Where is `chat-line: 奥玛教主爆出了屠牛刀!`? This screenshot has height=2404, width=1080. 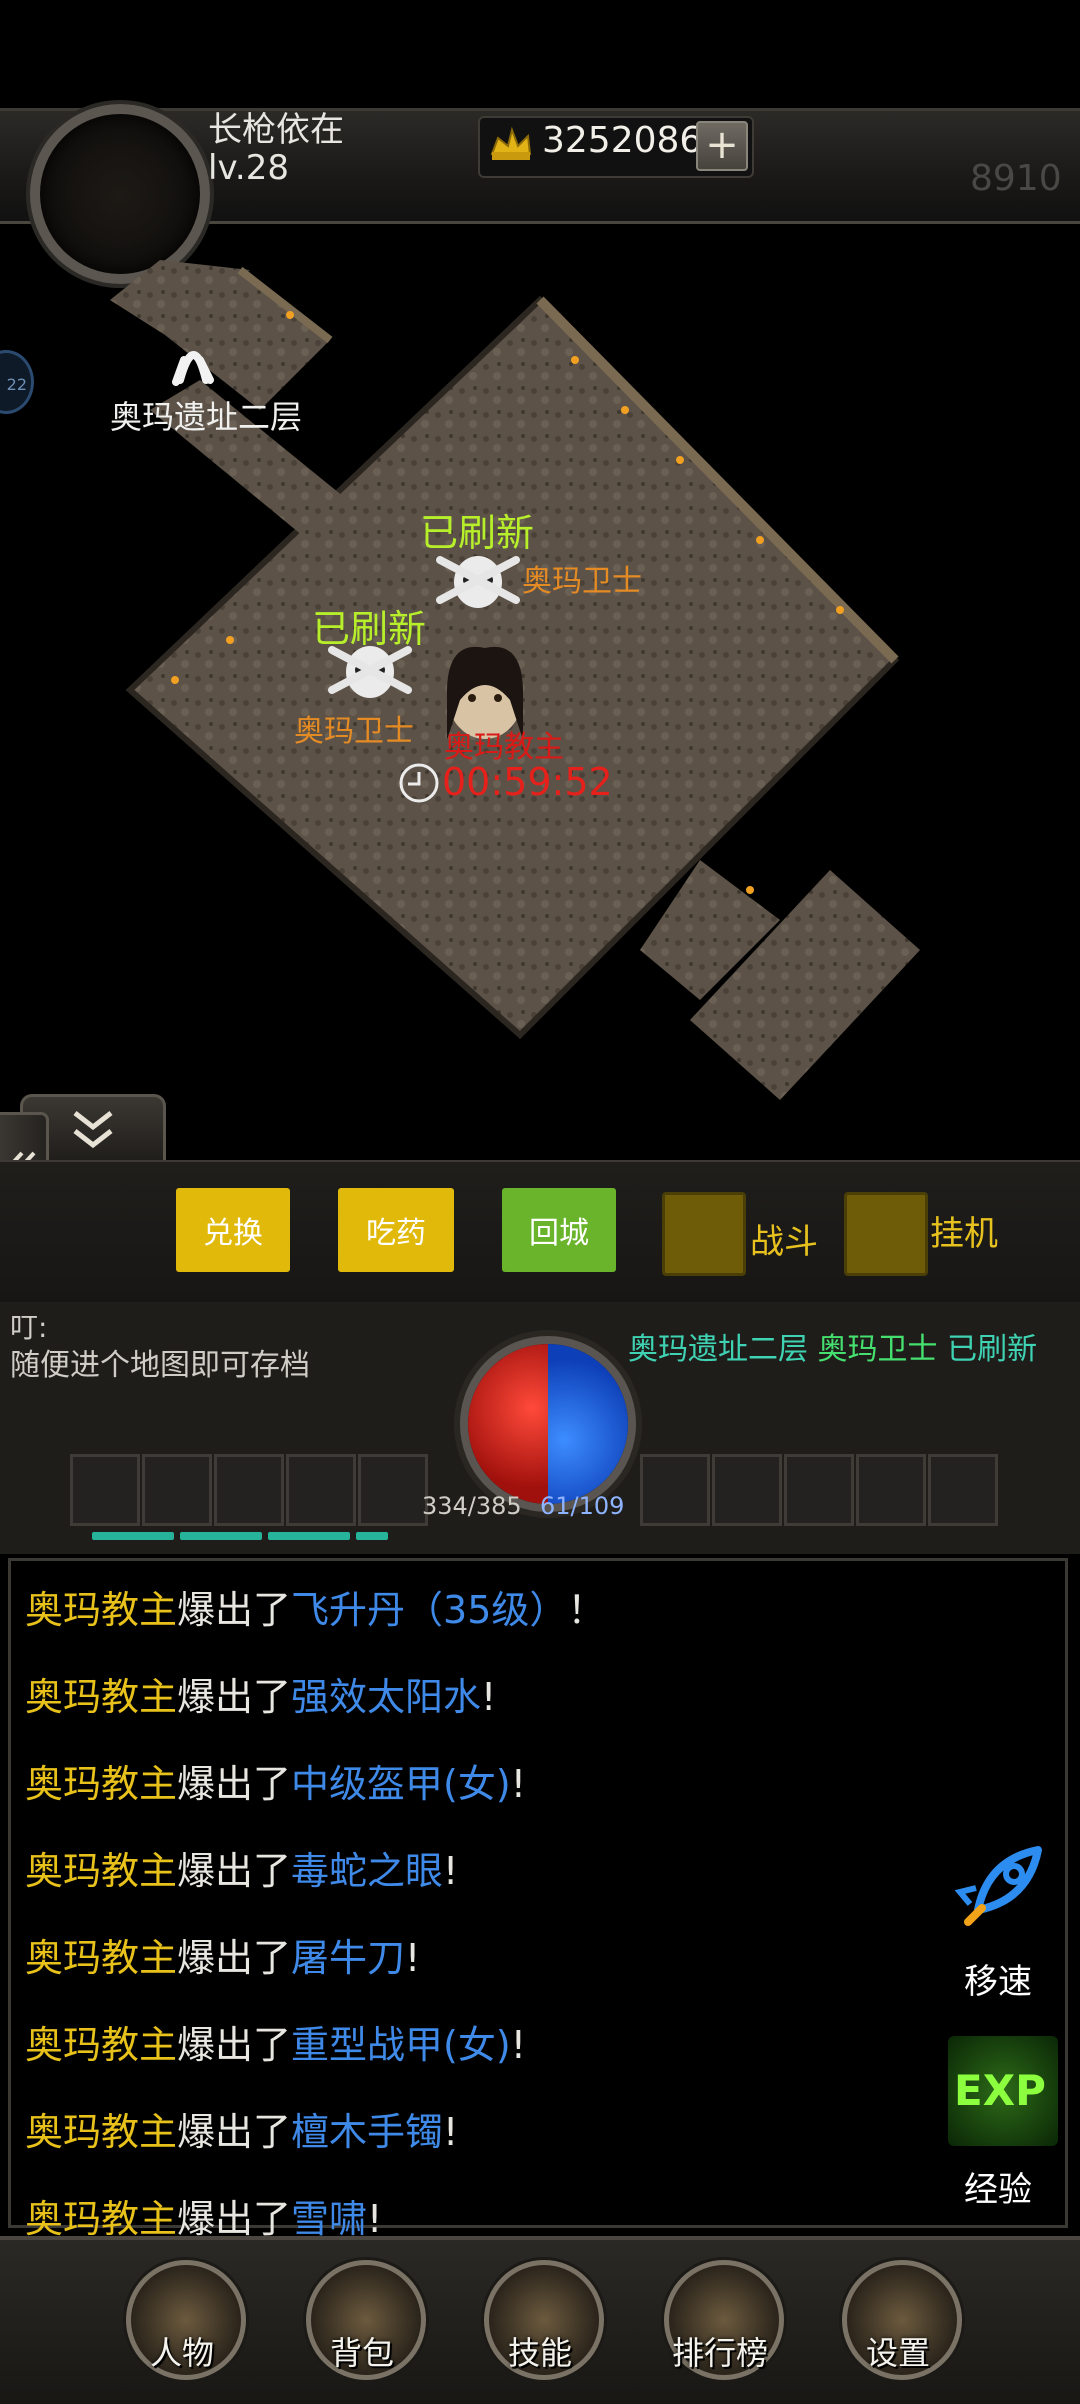
chat-line: 奥玛教主爆出了屠牛刀! is located at coordinates (222, 1954).